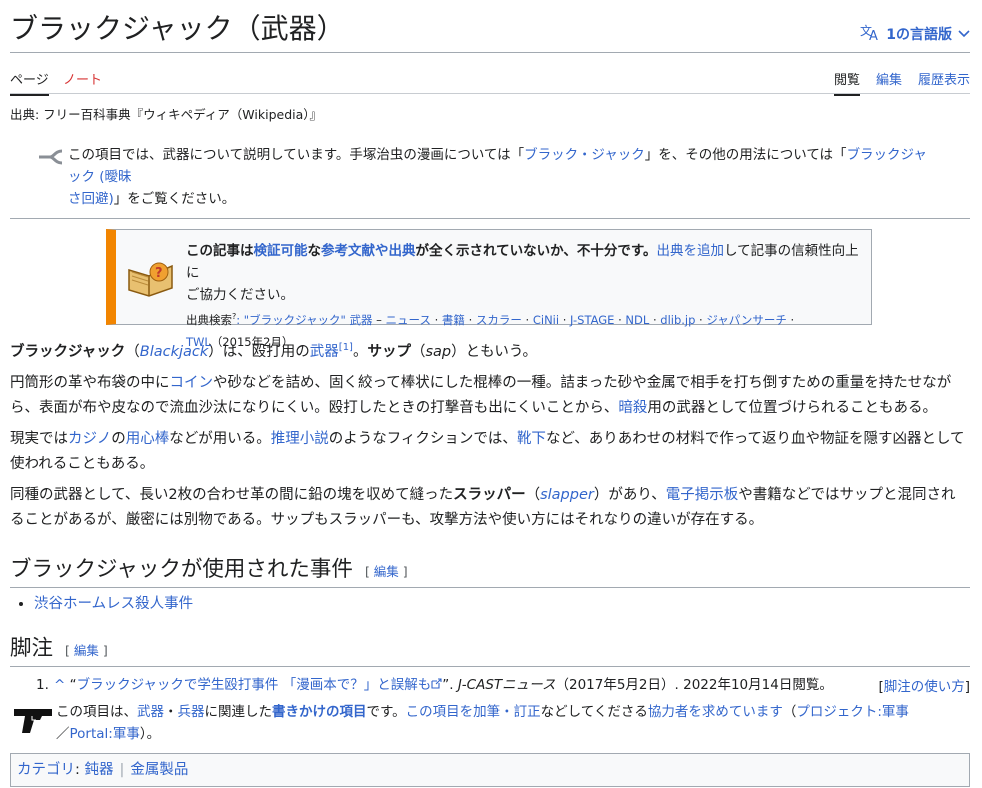 Image resolution: width=982 pixels, height=788 pixels. What do you see at coordinates (68, 351) in the screenshot?
I see `term-blackjack: ブラックジャック` at bounding box center [68, 351].